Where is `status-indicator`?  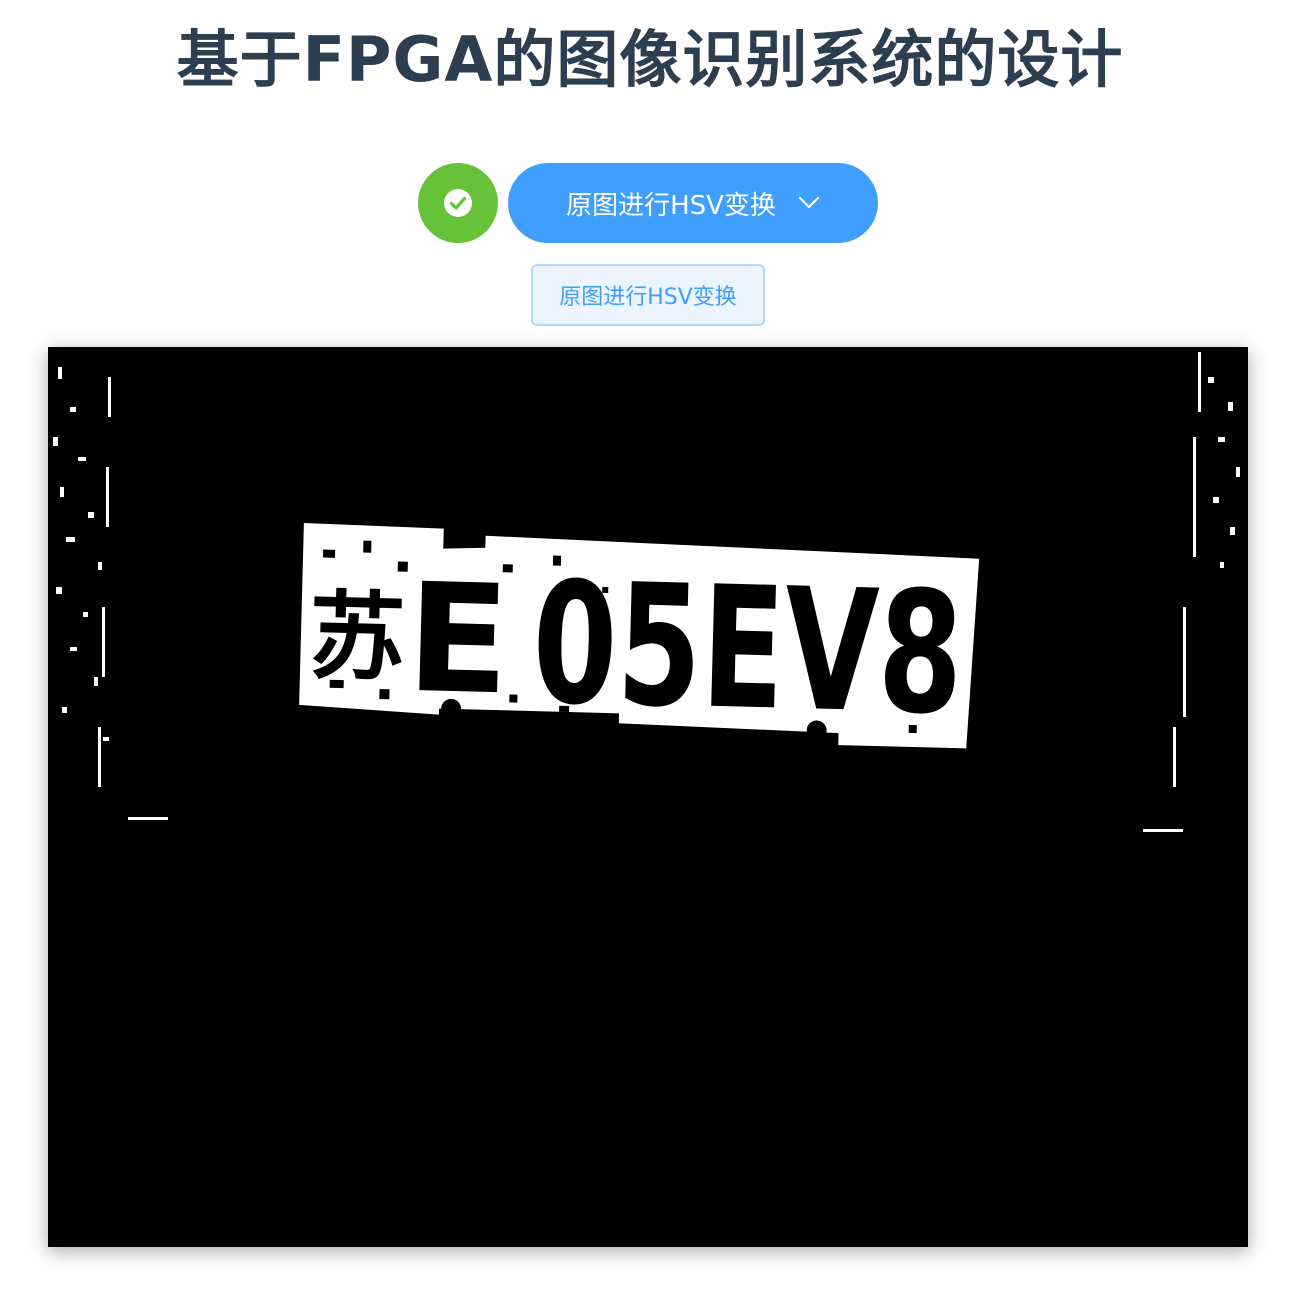
status-indicator is located at coordinates (458, 203).